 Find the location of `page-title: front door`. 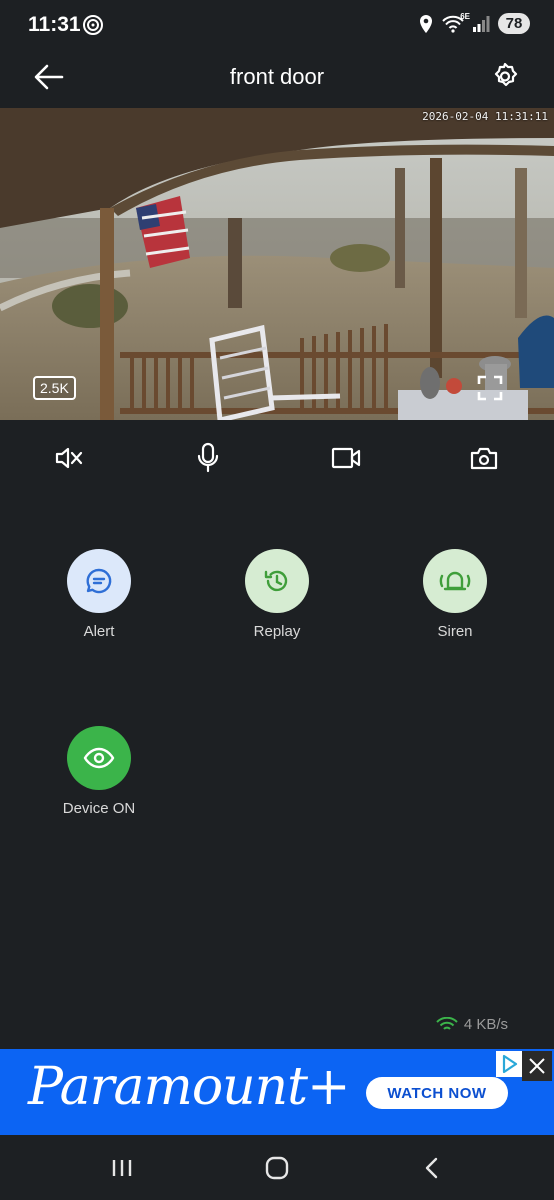

page-title: front door is located at coordinates (277, 76).